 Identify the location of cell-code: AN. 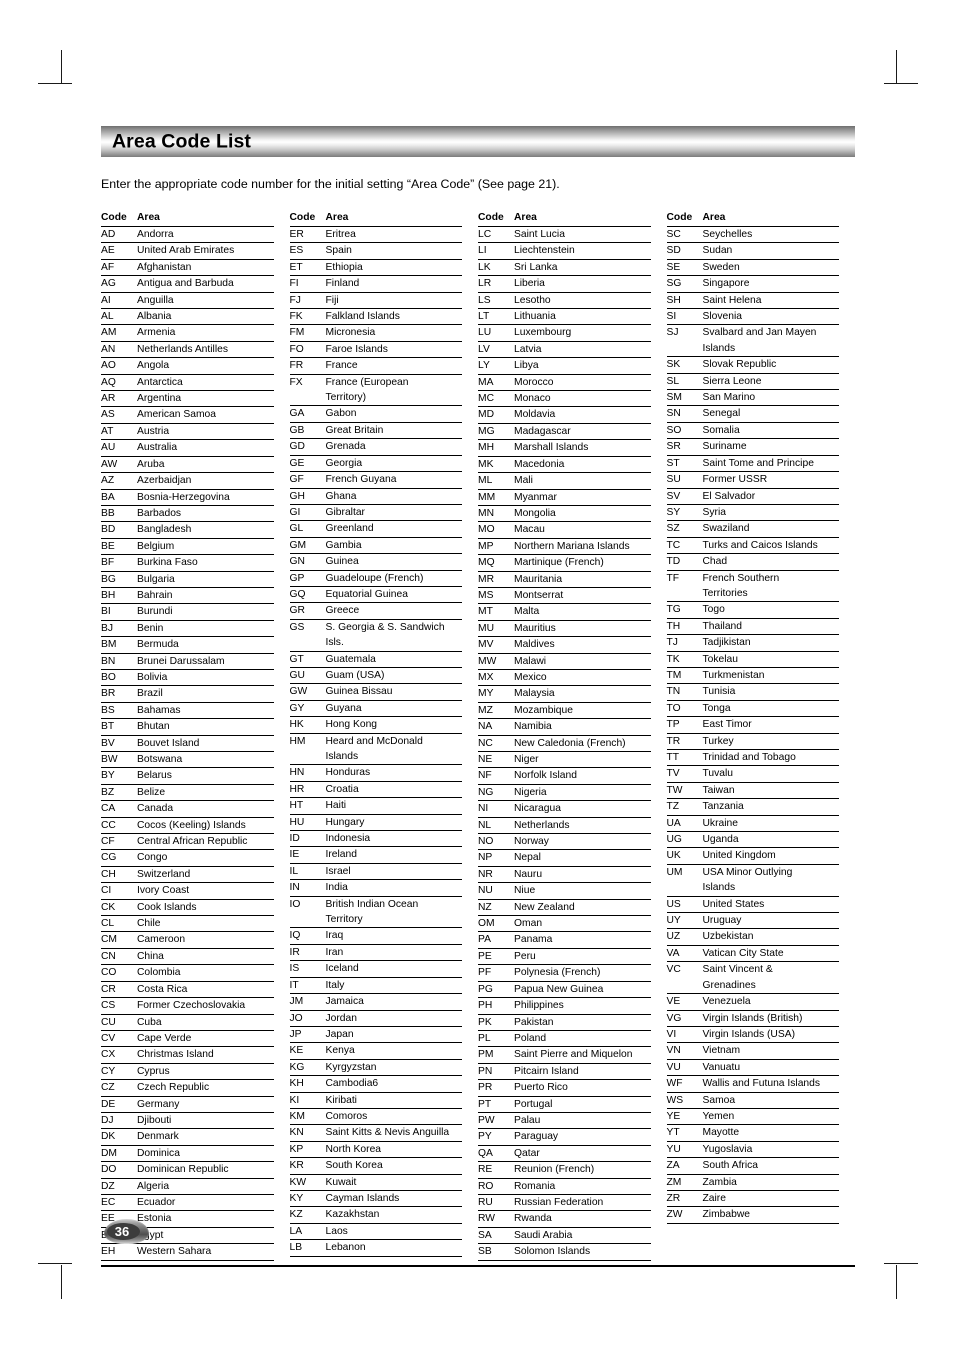
(119, 350).